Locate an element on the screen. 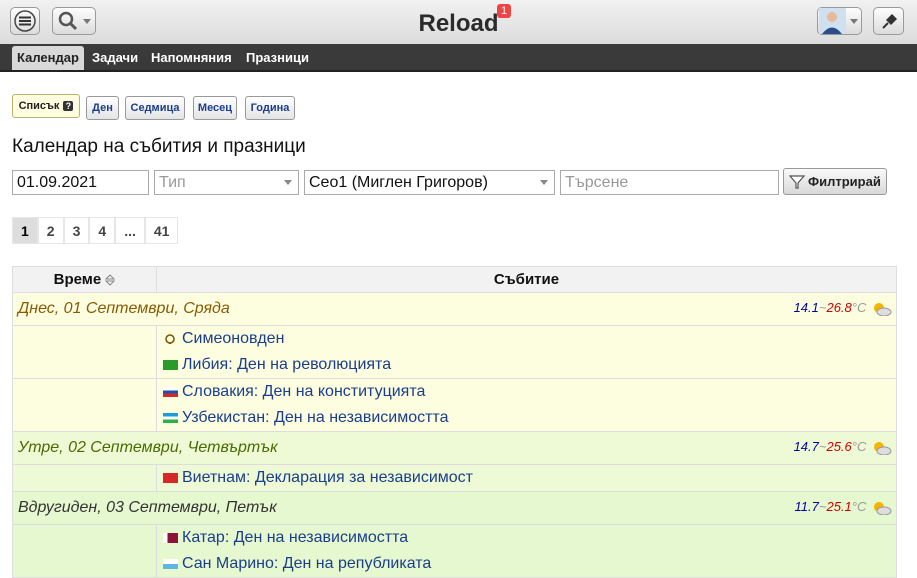 The width and height of the screenshot is (917, 578). avatar is located at coordinates (838, 21).